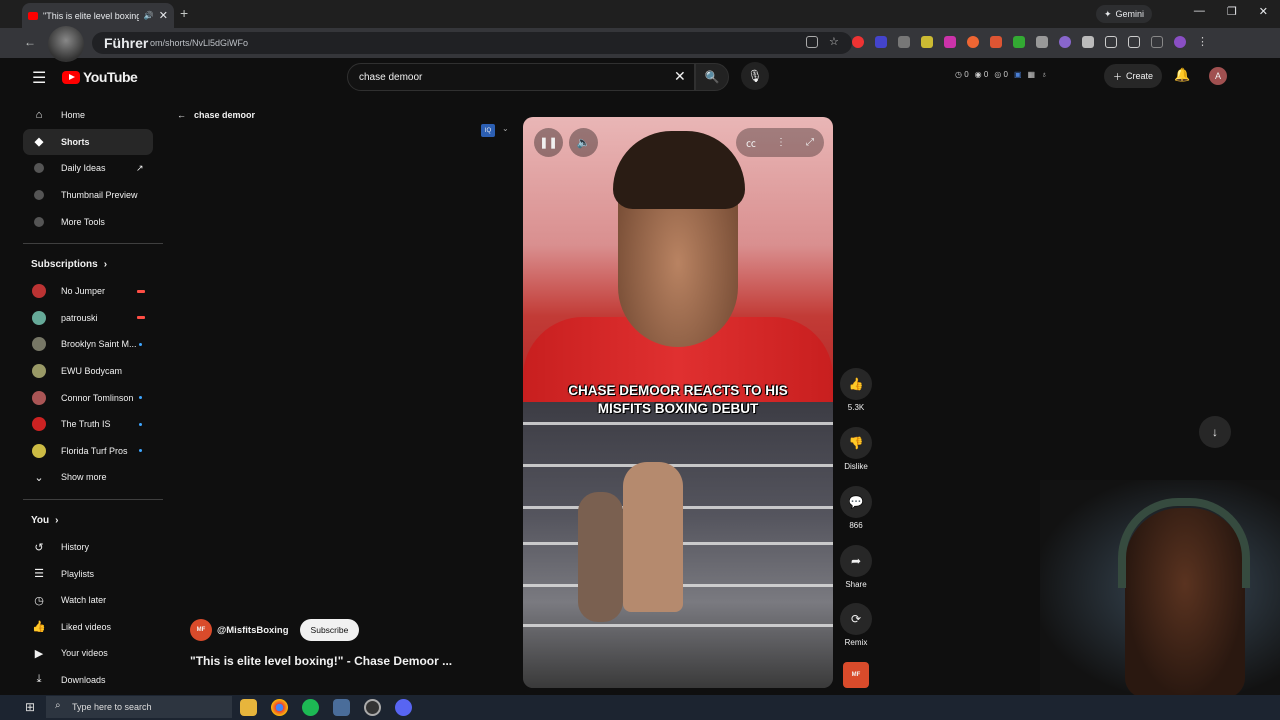  What do you see at coordinates (93, 680) in the screenshot?
I see `sidebar-item-downloads: ⤓ Downloads` at bounding box center [93, 680].